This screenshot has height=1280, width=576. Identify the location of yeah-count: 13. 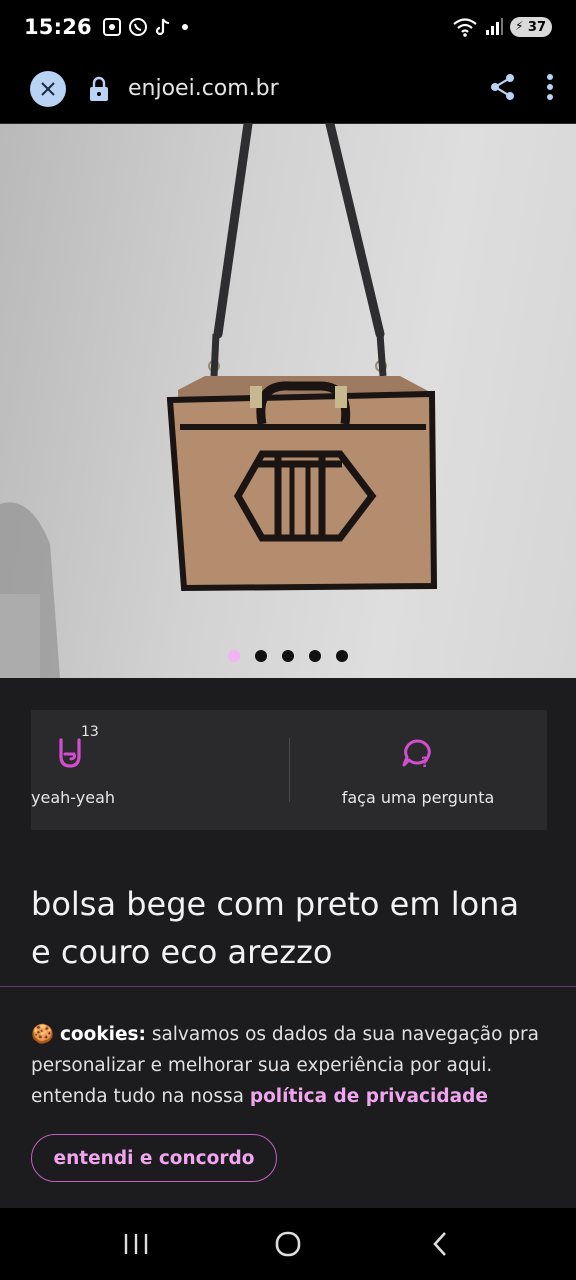
(90, 731).